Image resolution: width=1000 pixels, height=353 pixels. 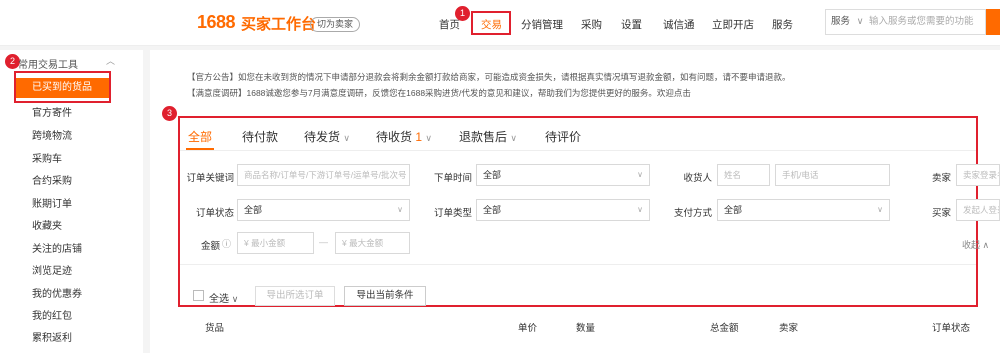 What do you see at coordinates (591, 24) in the screenshot?
I see `nav-purchase: 采购` at bounding box center [591, 24].